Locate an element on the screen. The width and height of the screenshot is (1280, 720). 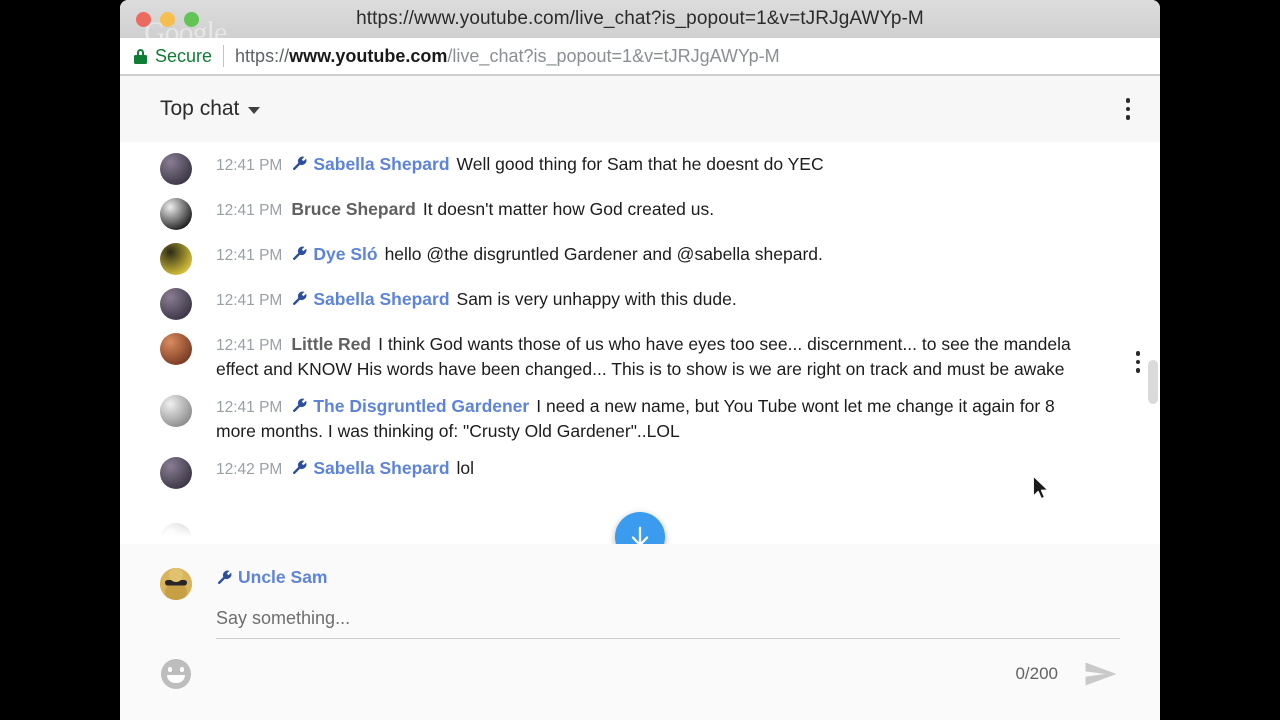
send-message-button is located at coordinates (1102, 674).